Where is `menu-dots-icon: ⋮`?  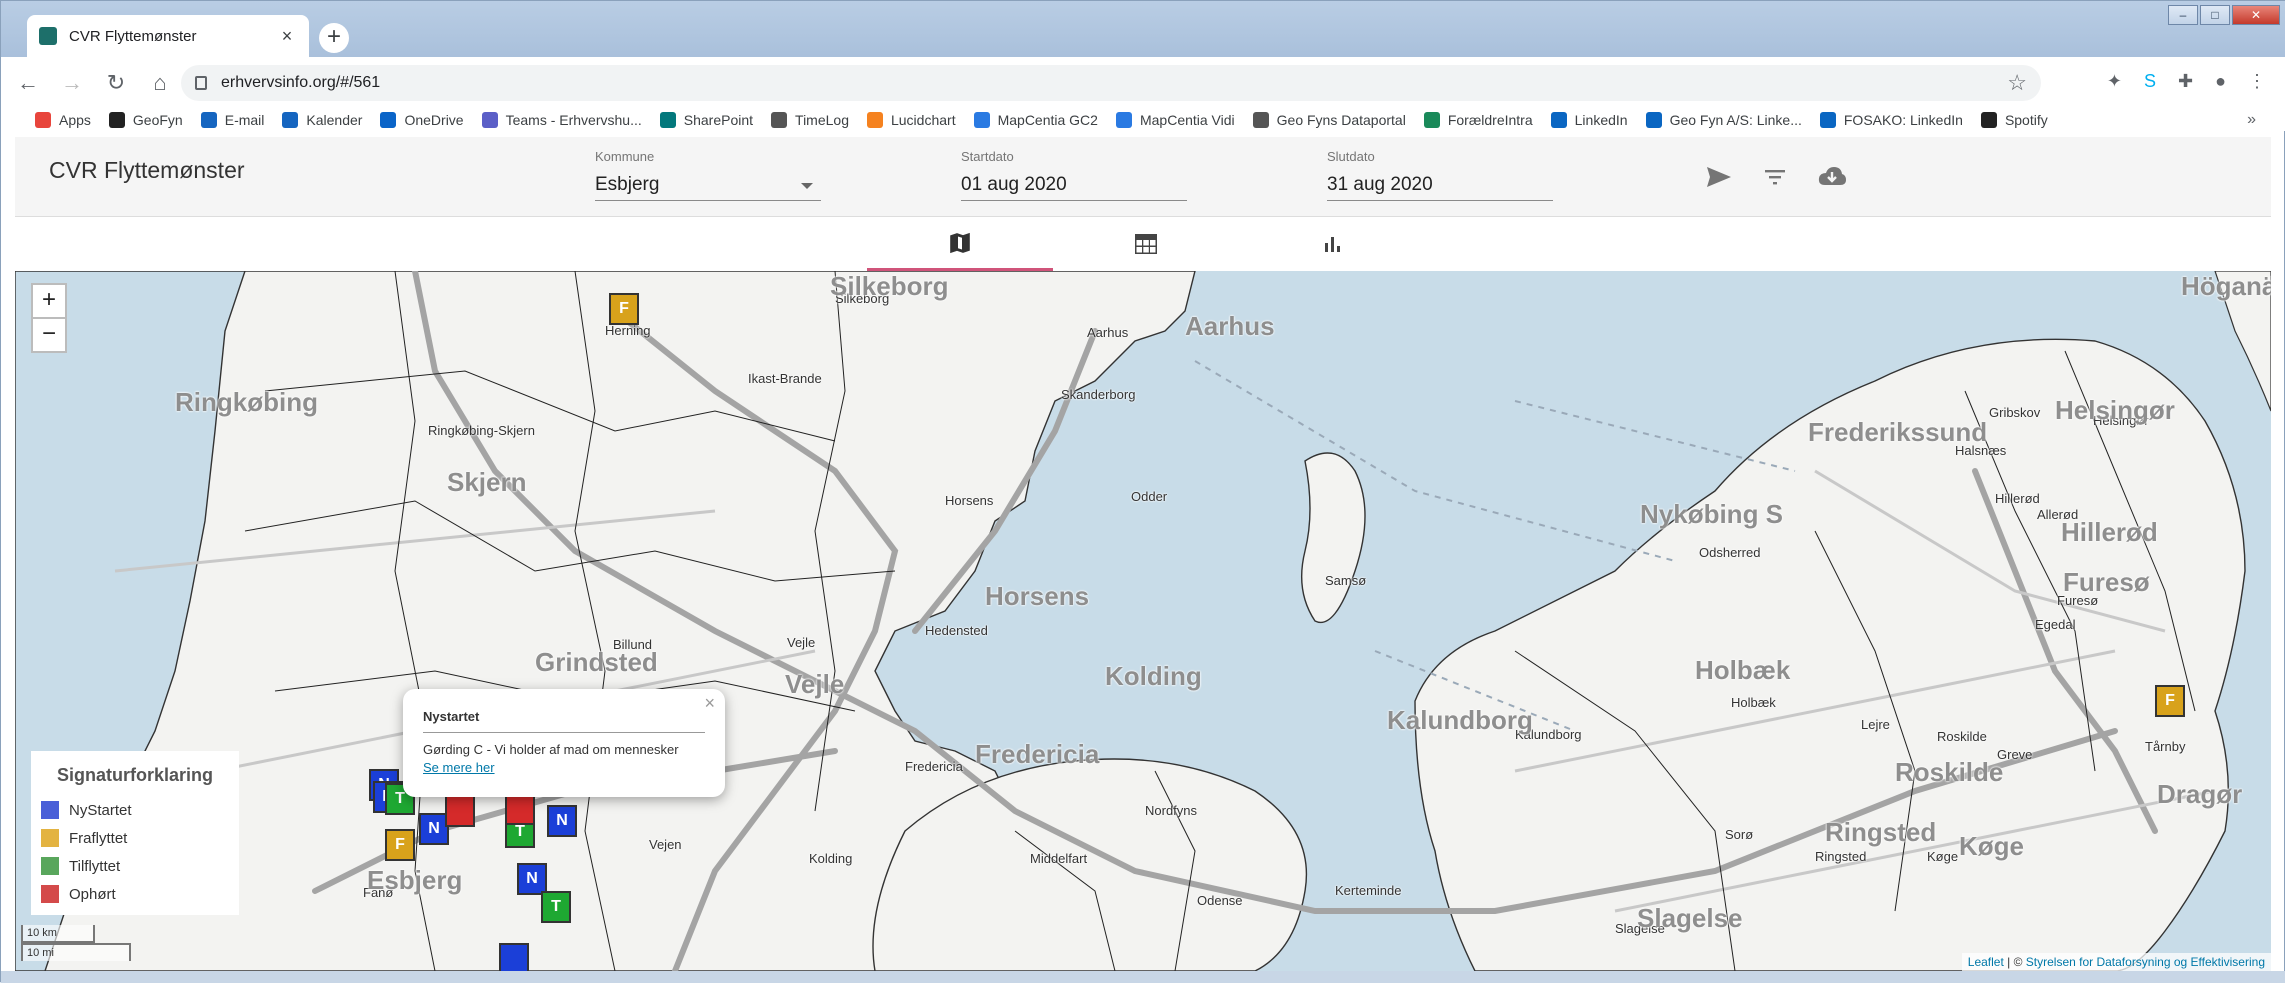
menu-dots-icon: ⋮ is located at coordinates (2257, 81).